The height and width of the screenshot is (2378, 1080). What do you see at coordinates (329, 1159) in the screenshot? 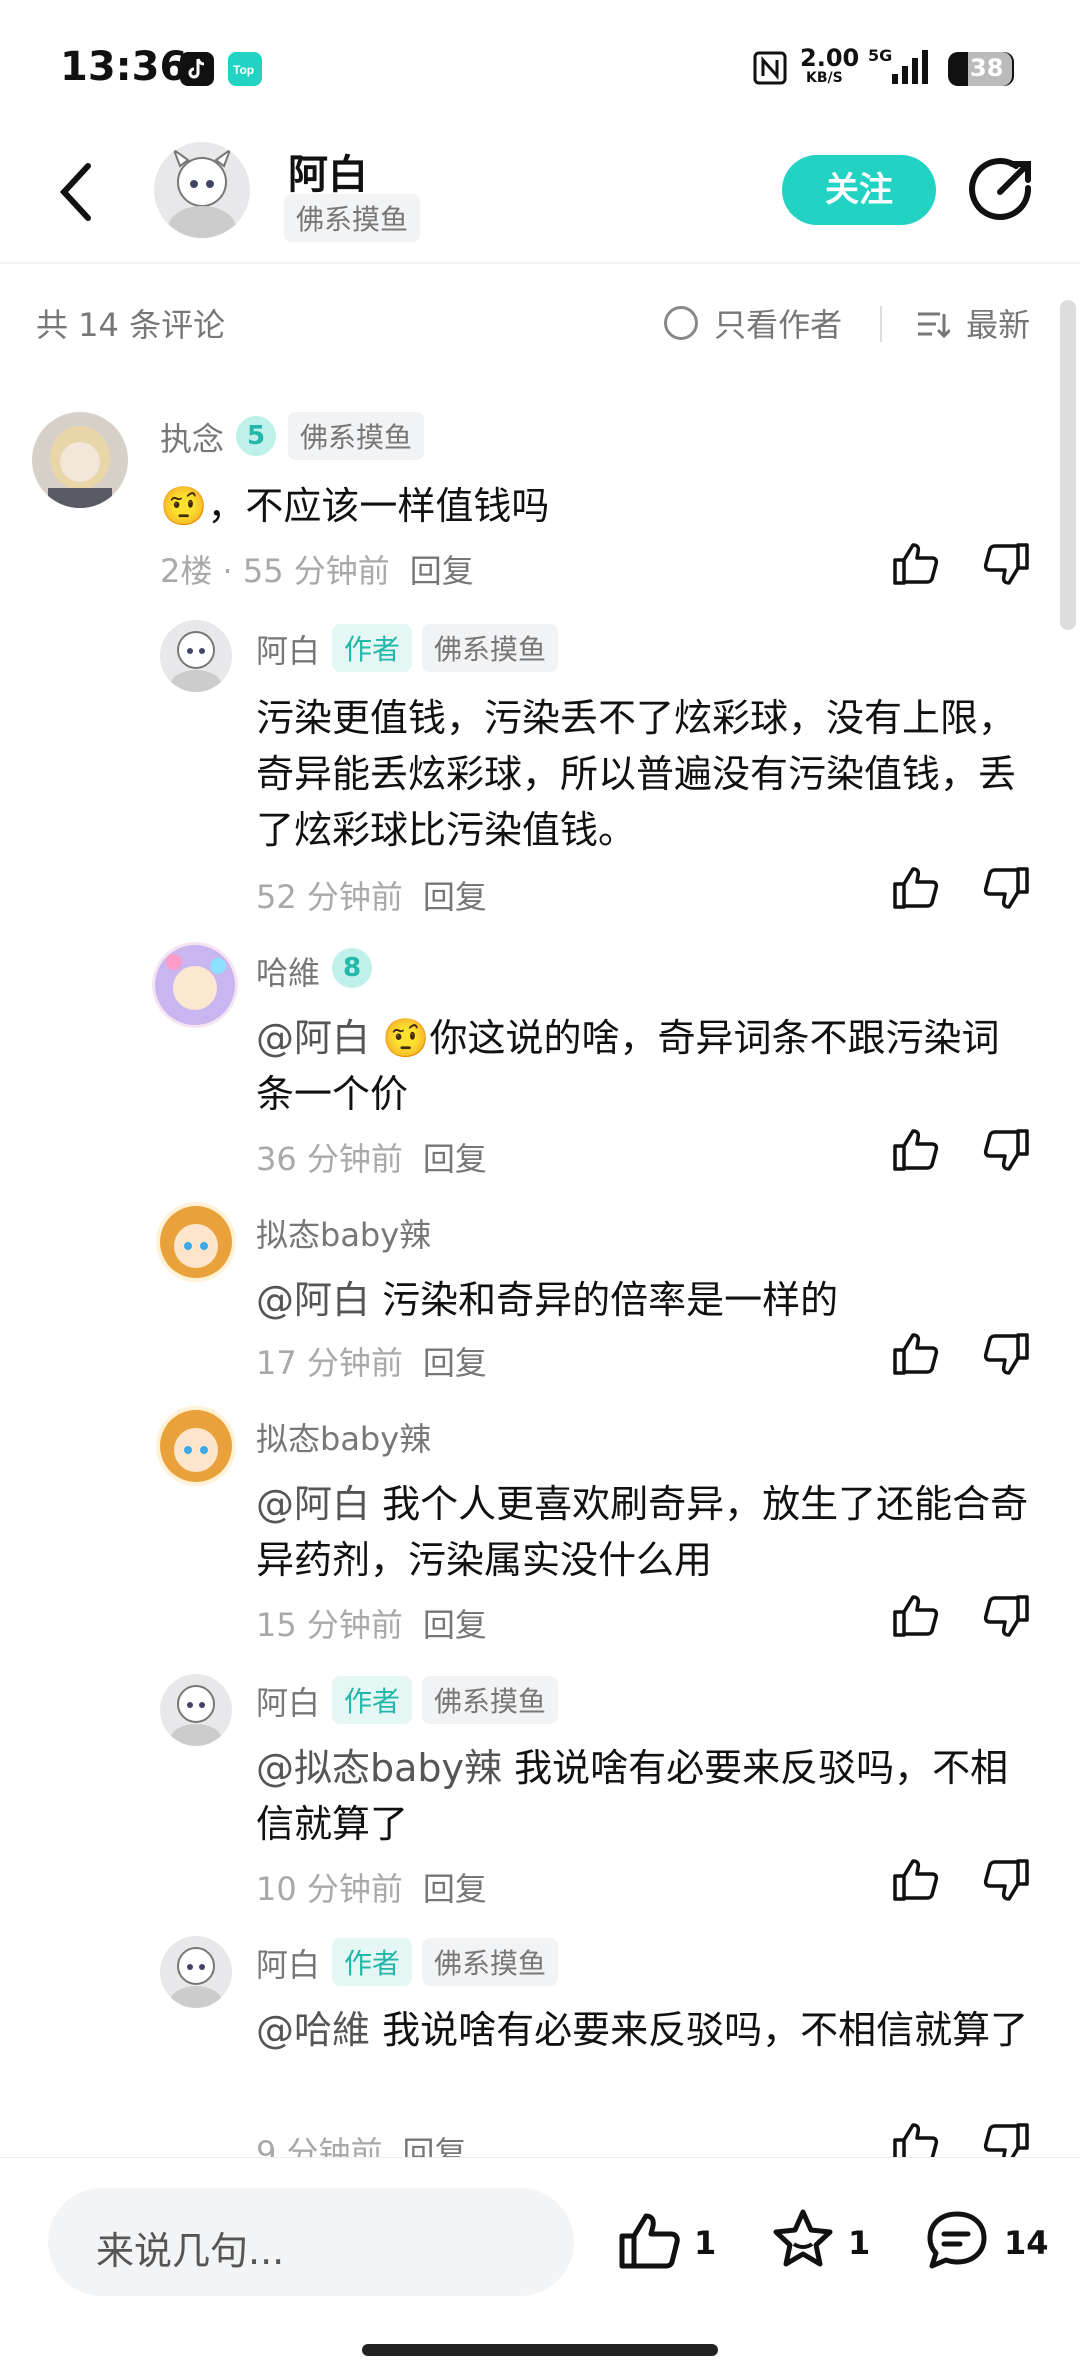
I see `comment-time: 36 分钟前` at bounding box center [329, 1159].